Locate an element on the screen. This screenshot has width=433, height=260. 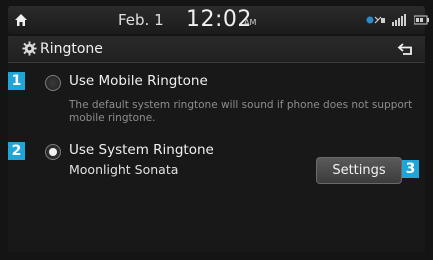
option-marker-1: 1 is located at coordinates (16, 81).